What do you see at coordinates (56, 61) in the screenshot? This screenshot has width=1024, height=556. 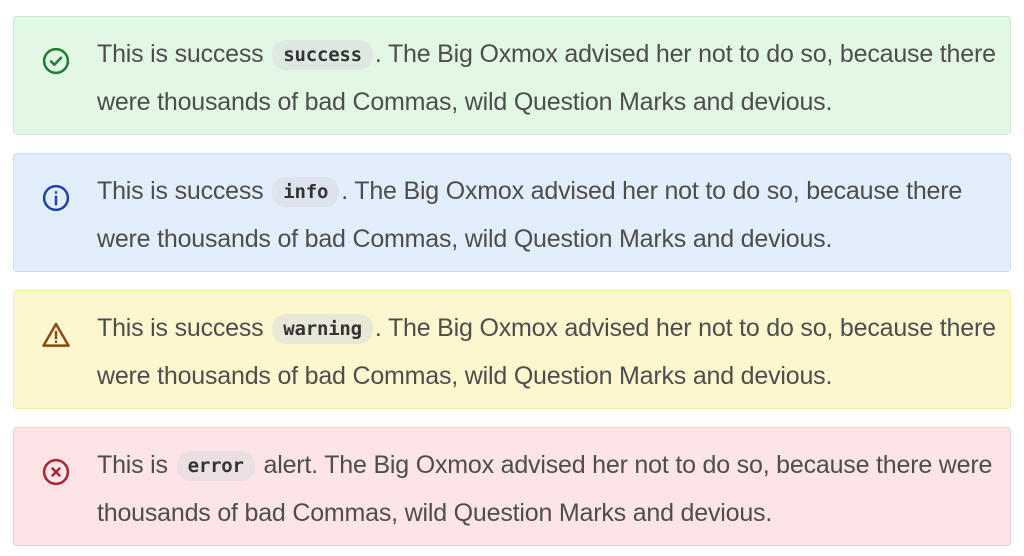 I see `check-circle-icon` at bounding box center [56, 61].